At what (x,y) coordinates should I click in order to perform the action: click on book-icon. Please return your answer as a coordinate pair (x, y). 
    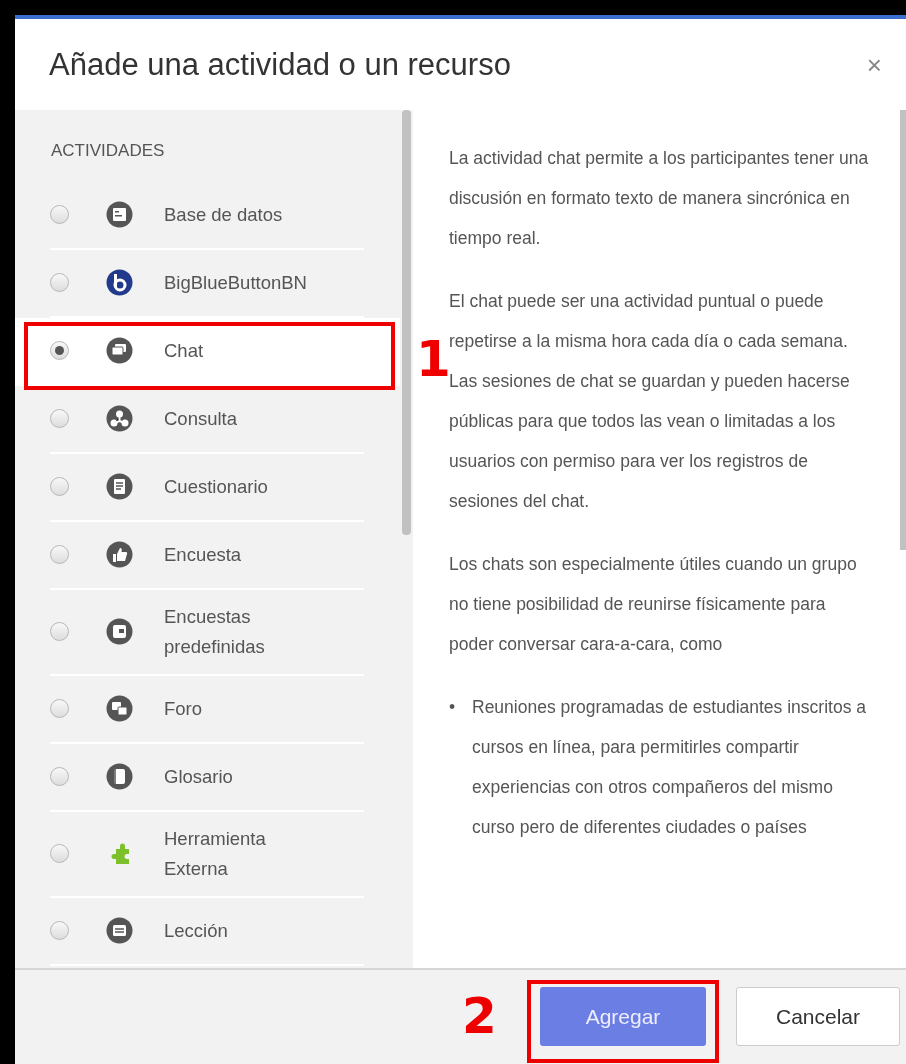
    Looking at the image, I should click on (119, 776).